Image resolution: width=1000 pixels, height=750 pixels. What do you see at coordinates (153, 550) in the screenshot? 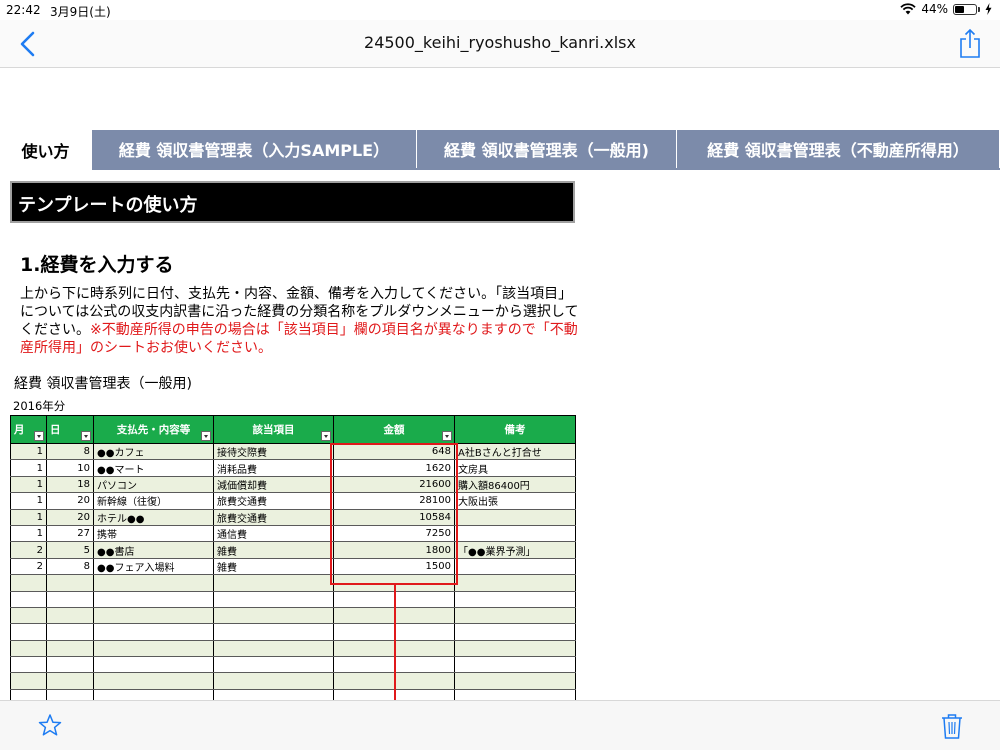
I see `table-cell: ●●書店` at bounding box center [153, 550].